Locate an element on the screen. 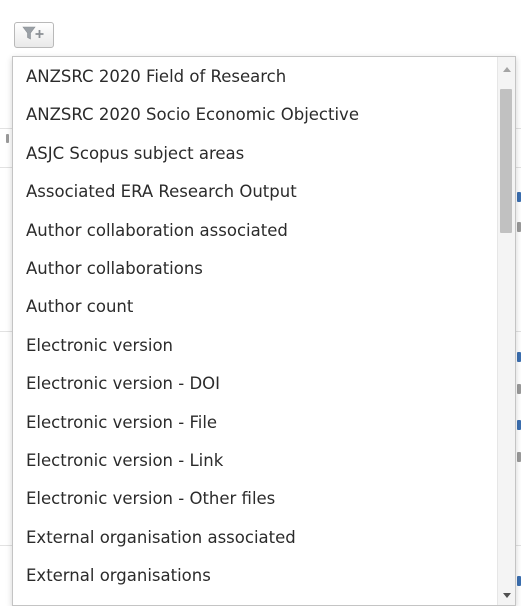 This screenshot has width=521, height=606. scroll-down-button is located at coordinates (506, 595).